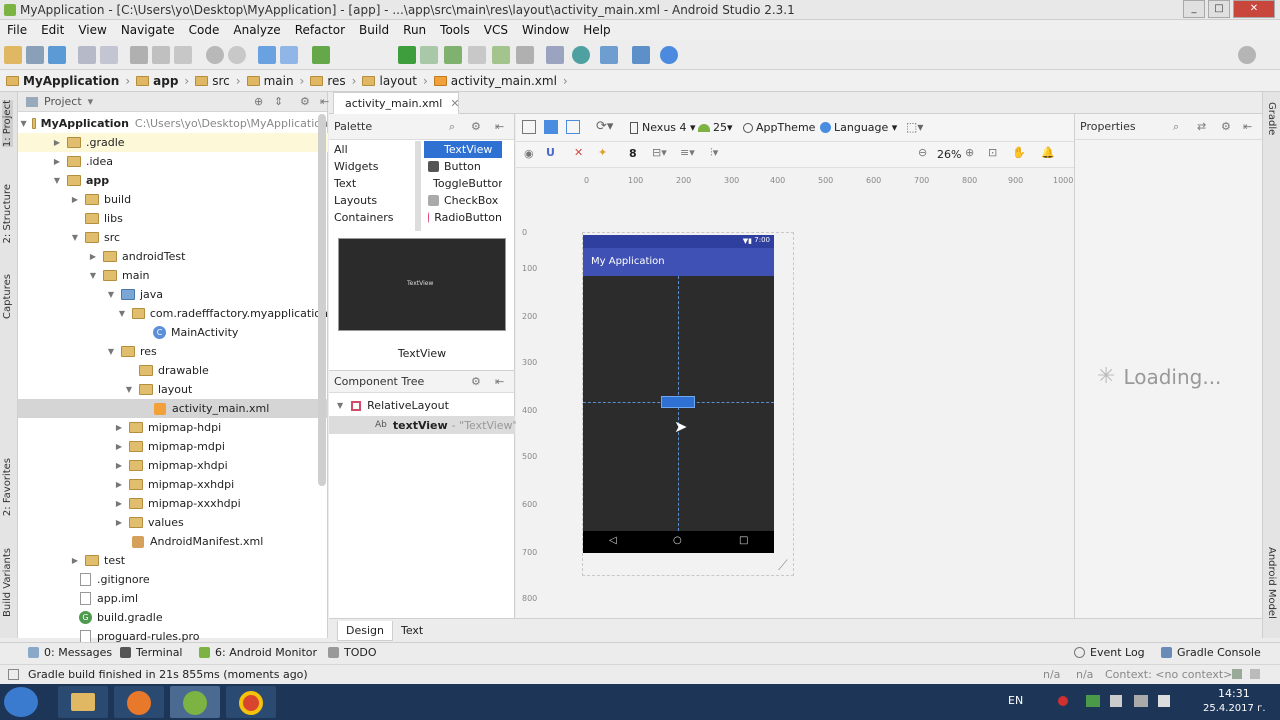  Describe the element at coordinates (352, 652) in the screenshot. I see `tool-todo: TODO` at that location.